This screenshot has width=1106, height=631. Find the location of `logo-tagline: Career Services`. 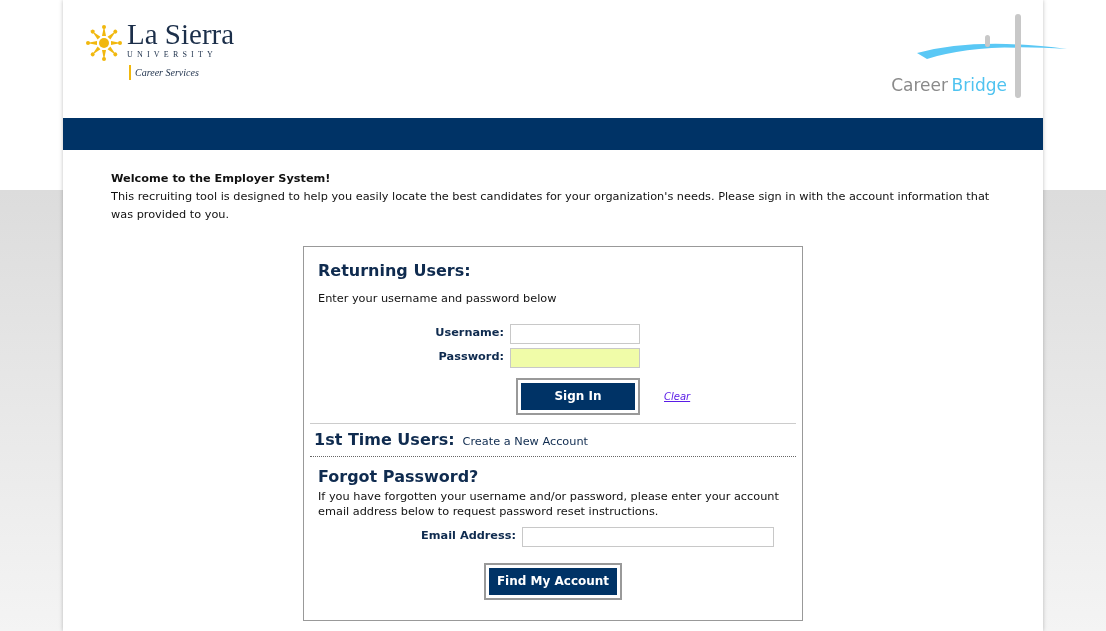

logo-tagline: Career Services is located at coordinates (182, 72).